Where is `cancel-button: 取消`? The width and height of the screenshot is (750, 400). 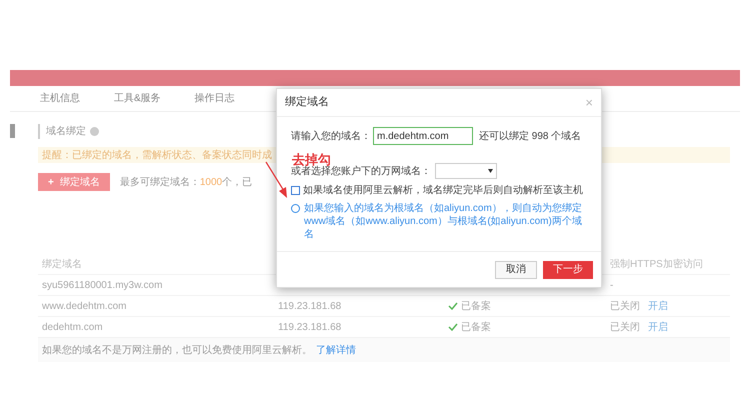
cancel-button: 取消 is located at coordinates (516, 269).